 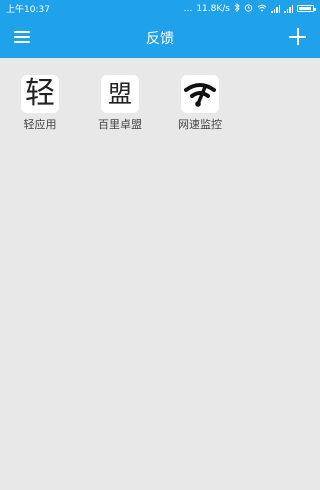 I want to click on light-app-icon: 轻, so click(x=40, y=94).